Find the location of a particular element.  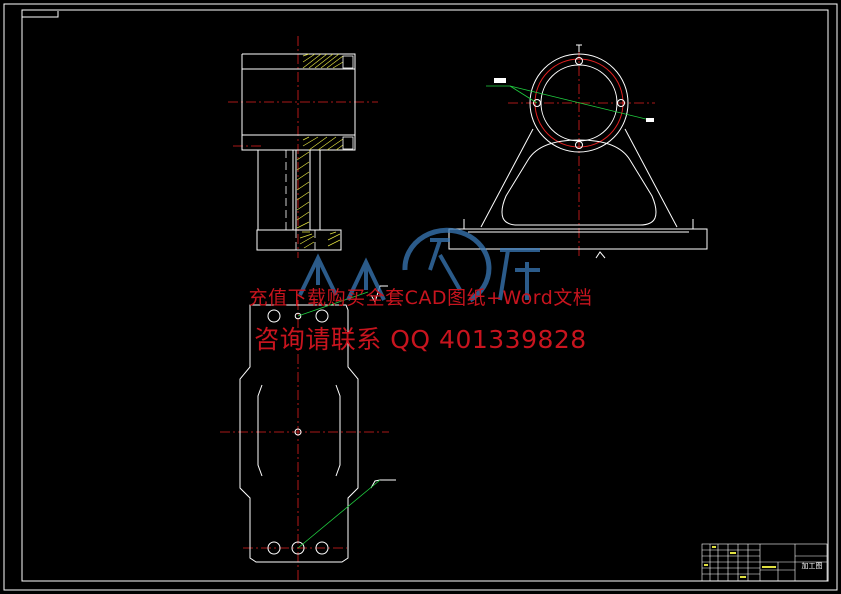

watermark-line-1: 充值下载购买全套CAD图纸+Word文档 is located at coordinates (420, 298).